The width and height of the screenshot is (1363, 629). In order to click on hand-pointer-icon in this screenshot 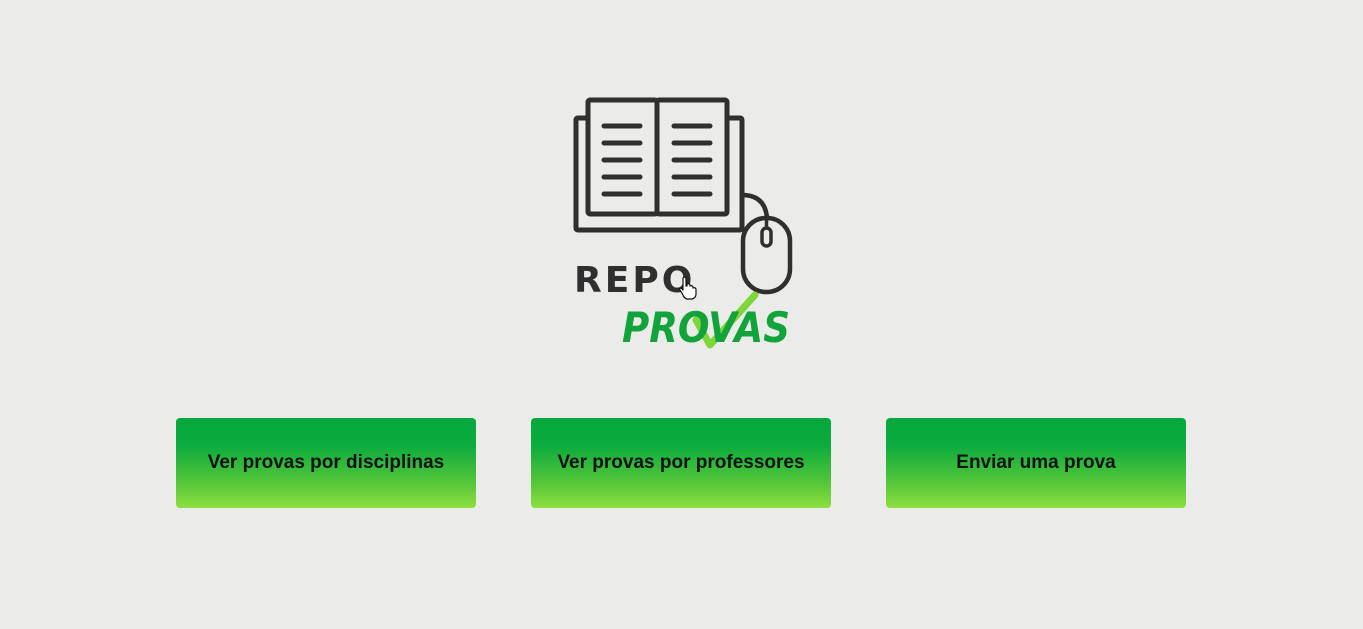, I will do `click(688, 288)`.